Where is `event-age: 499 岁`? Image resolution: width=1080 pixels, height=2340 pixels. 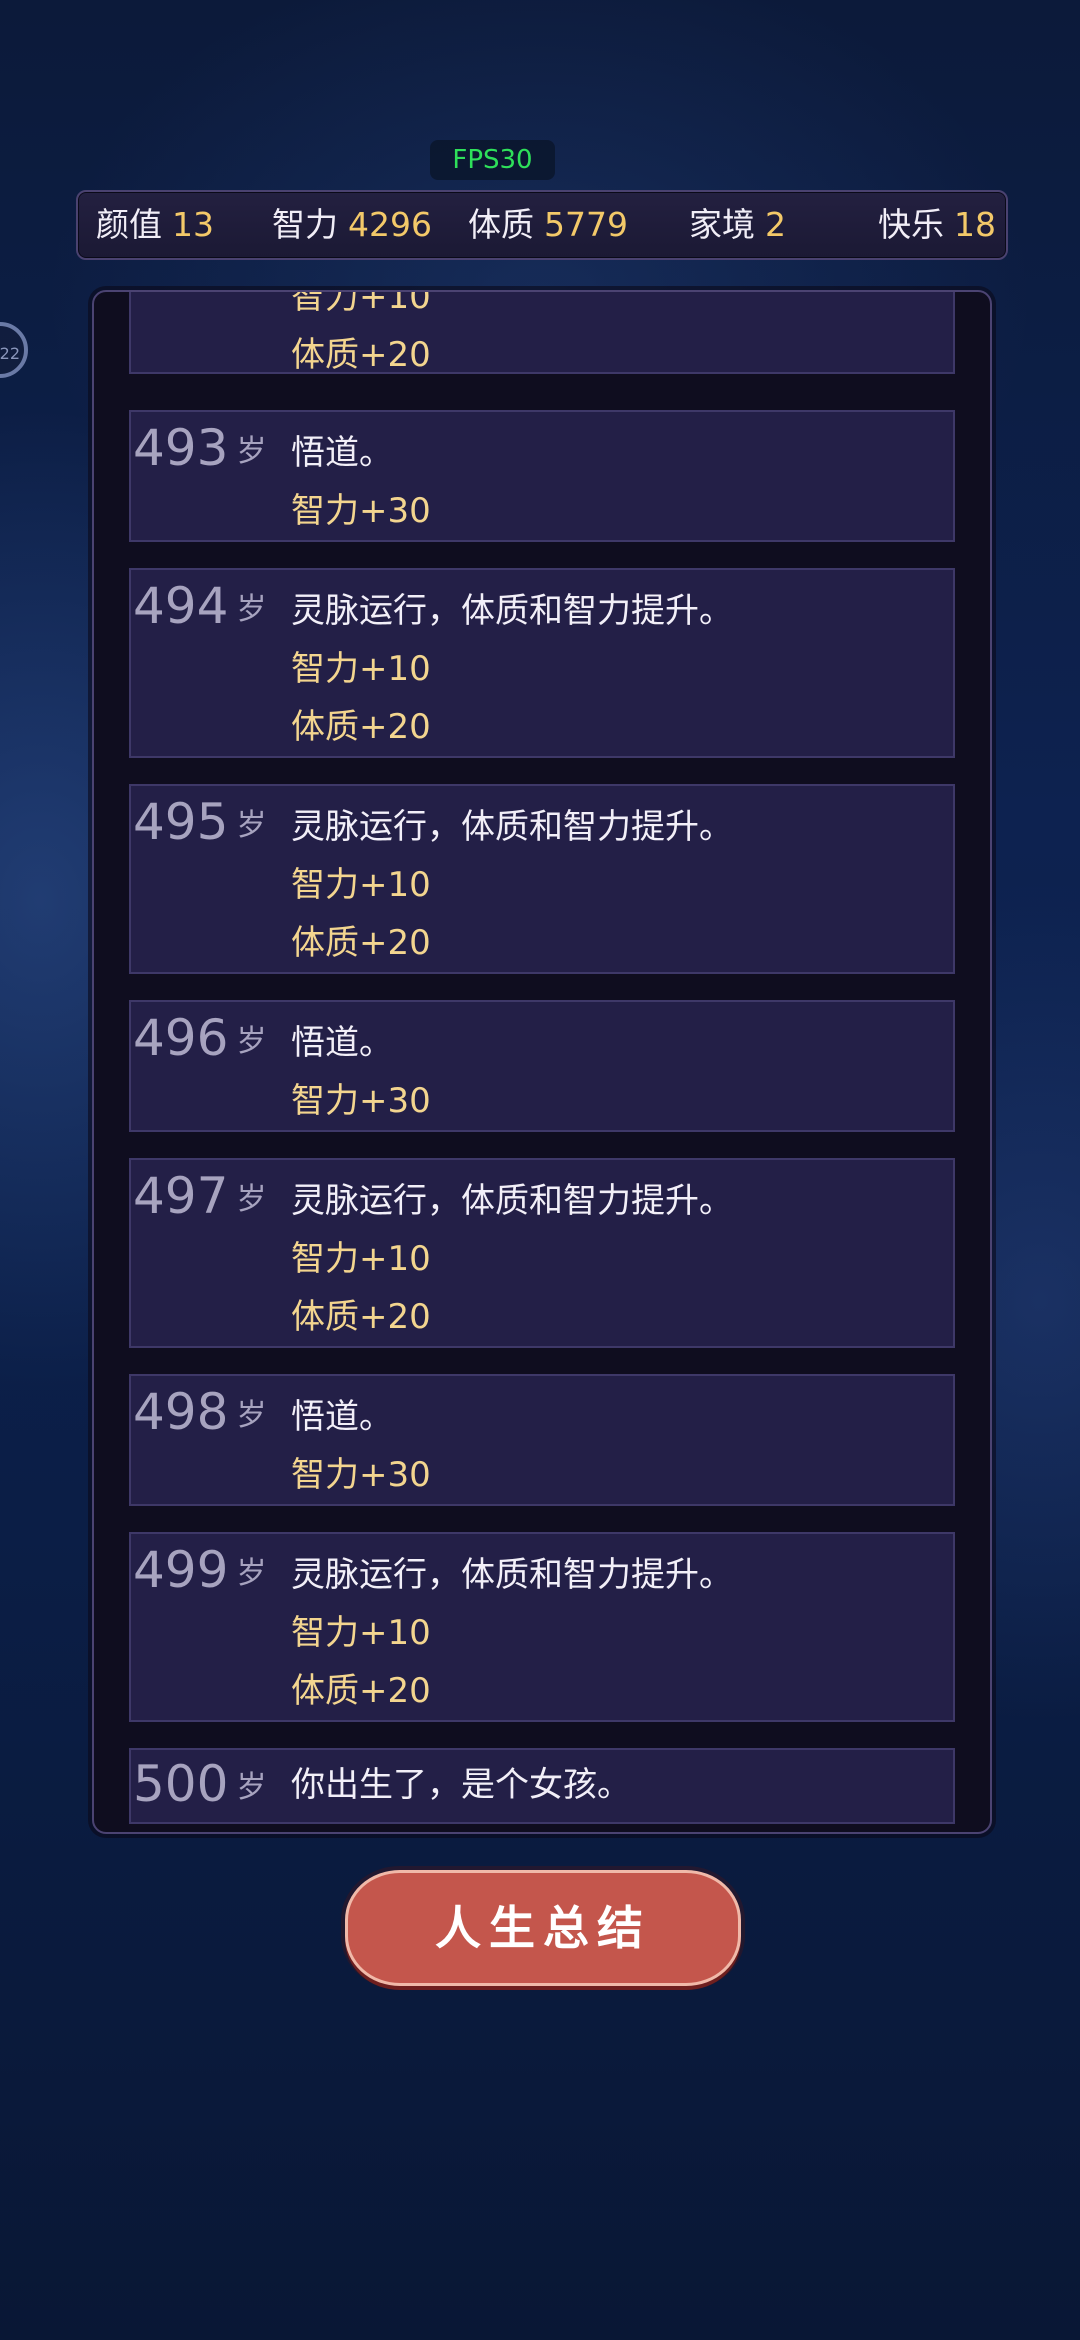 event-age: 499 岁 is located at coordinates (200, 1570).